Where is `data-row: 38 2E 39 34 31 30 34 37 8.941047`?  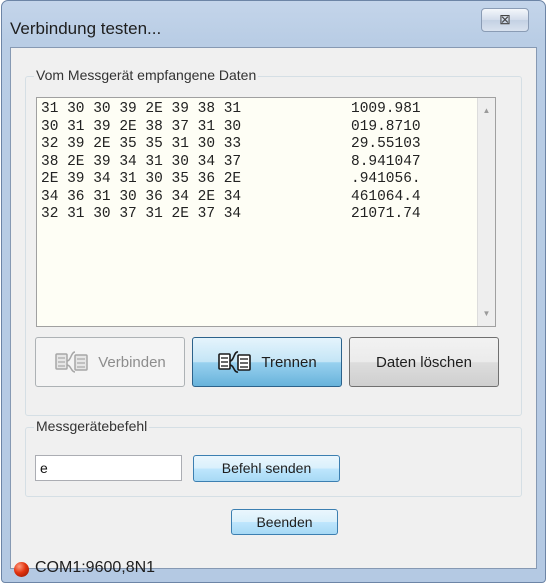
data-row: 38 2E 39 34 31 30 34 37 8.941047 is located at coordinates (231, 163).